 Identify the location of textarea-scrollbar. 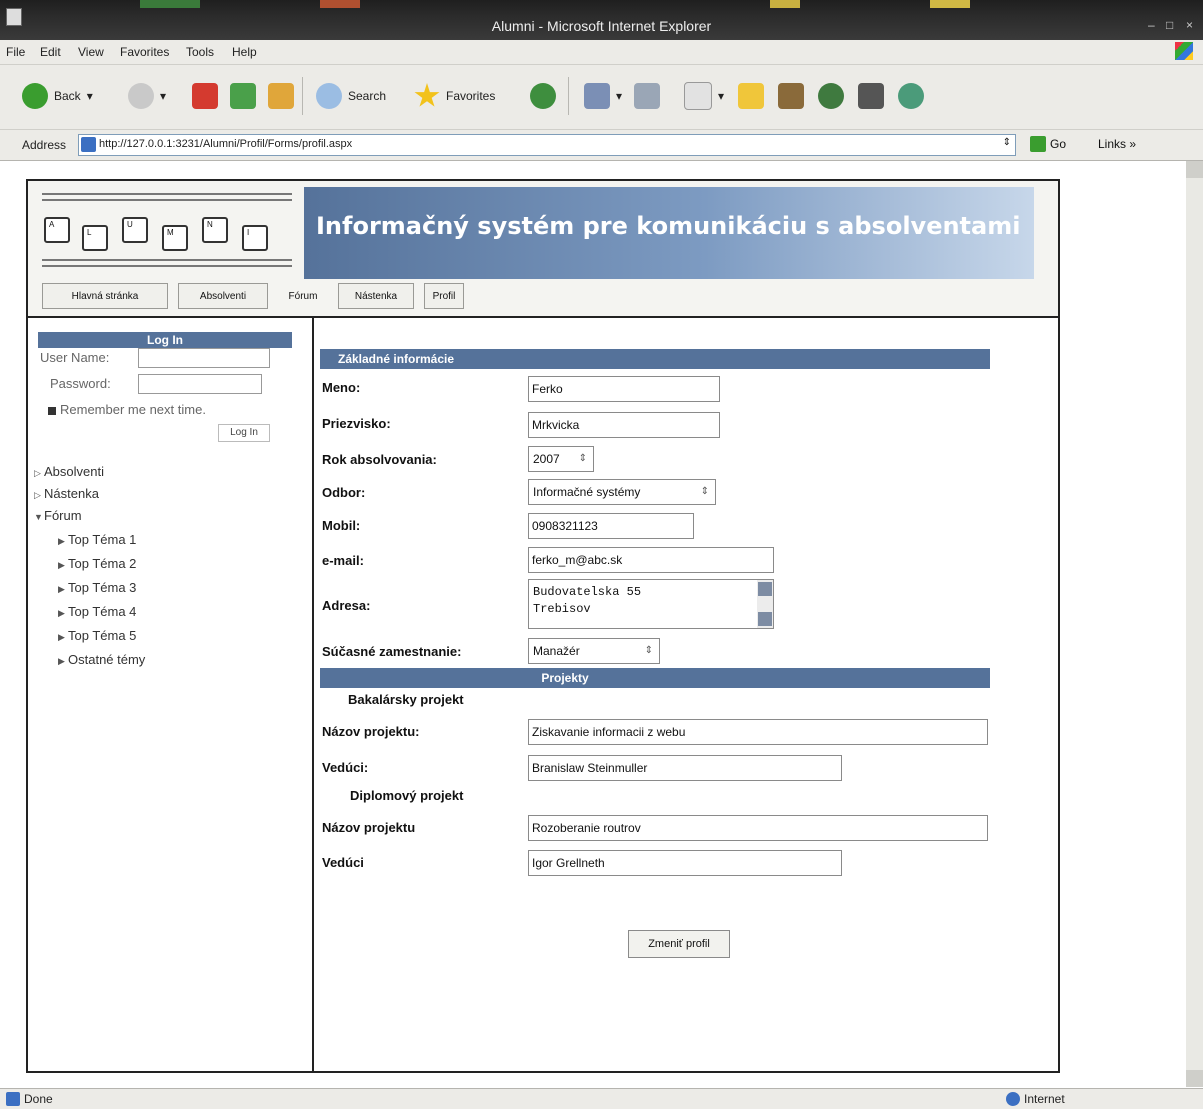
(765, 604).